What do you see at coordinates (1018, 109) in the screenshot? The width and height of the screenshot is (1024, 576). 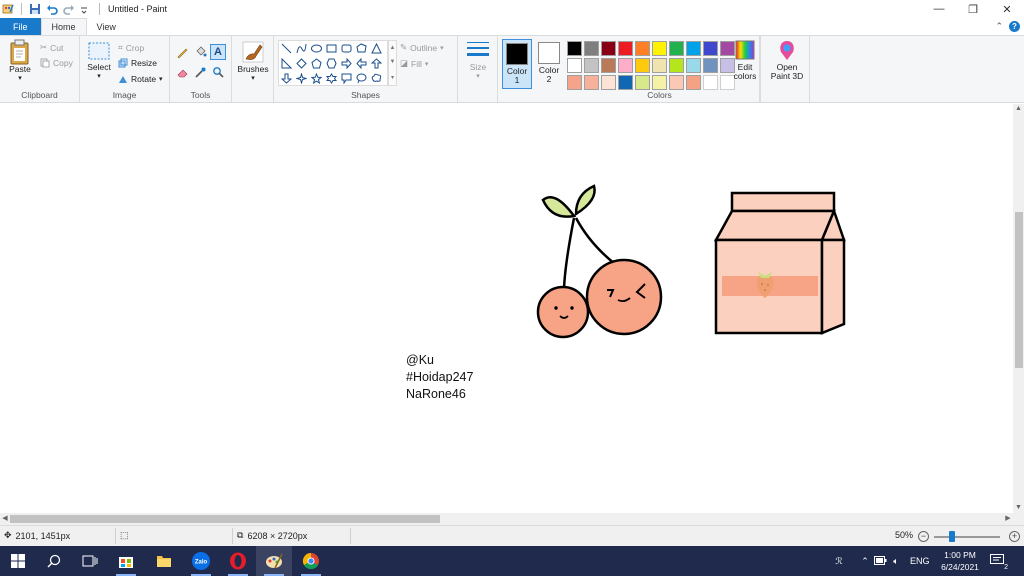 I see `scroll-up-icon: ▲` at bounding box center [1018, 109].